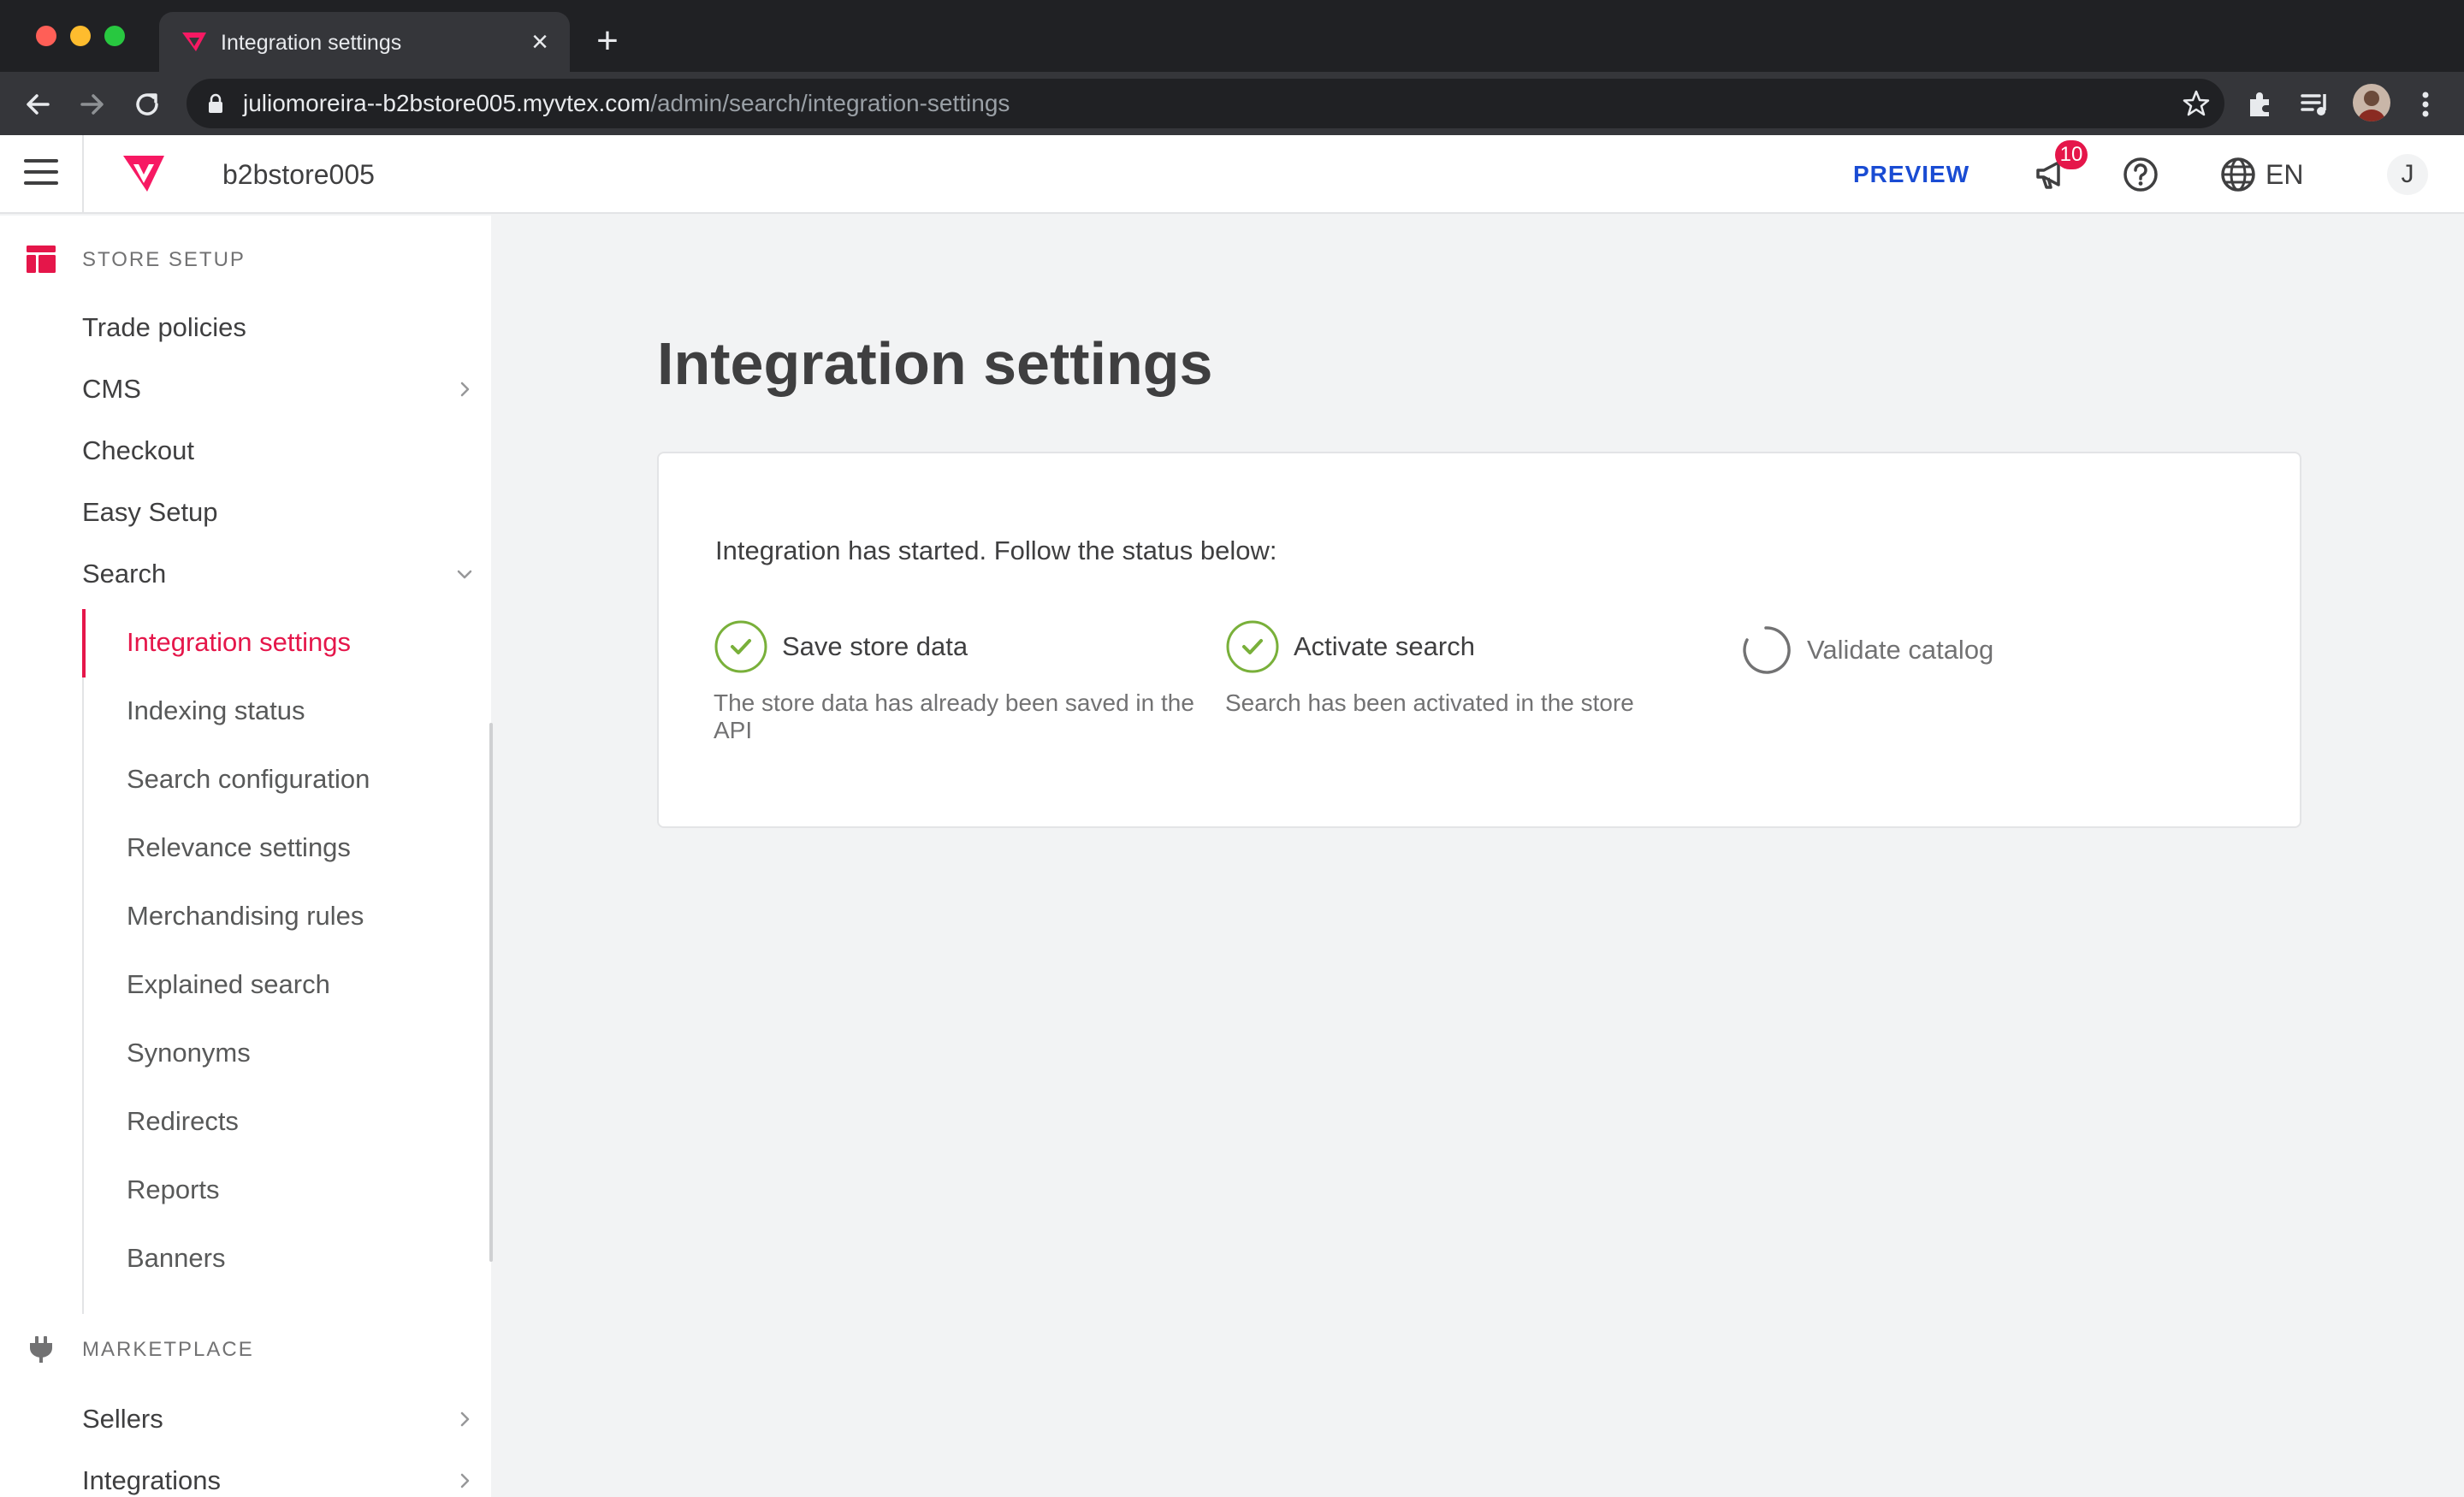 The image size is (2464, 1497). I want to click on step-description: Search has been activated in the store, so click(1429, 702).